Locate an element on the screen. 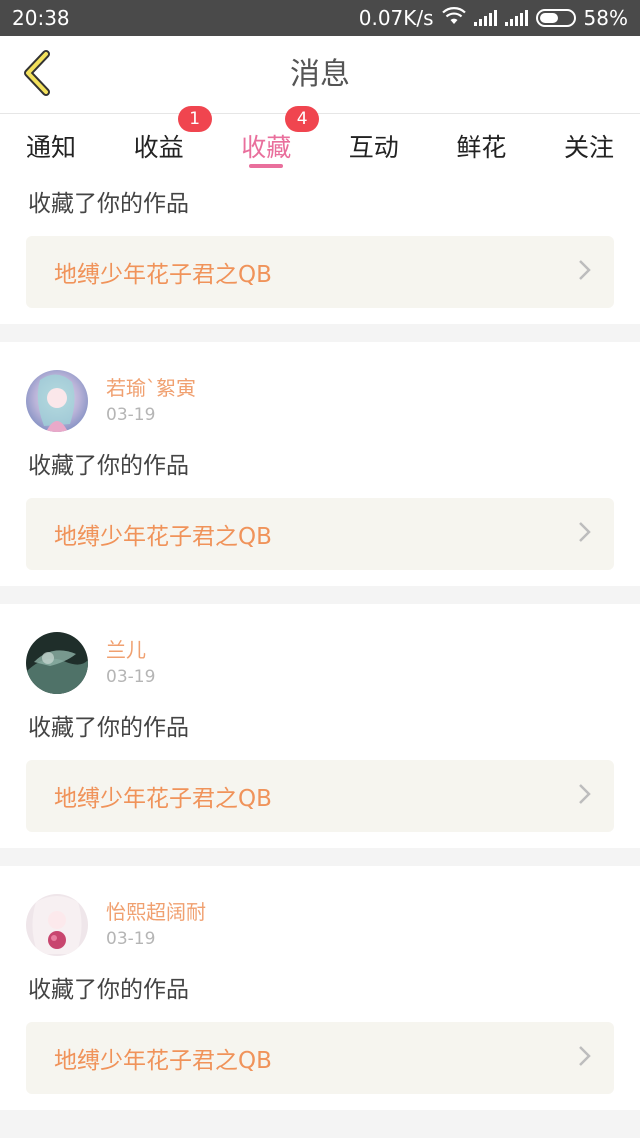  status-bar: 20:38 0.07K/s 58% is located at coordinates (320, 18).